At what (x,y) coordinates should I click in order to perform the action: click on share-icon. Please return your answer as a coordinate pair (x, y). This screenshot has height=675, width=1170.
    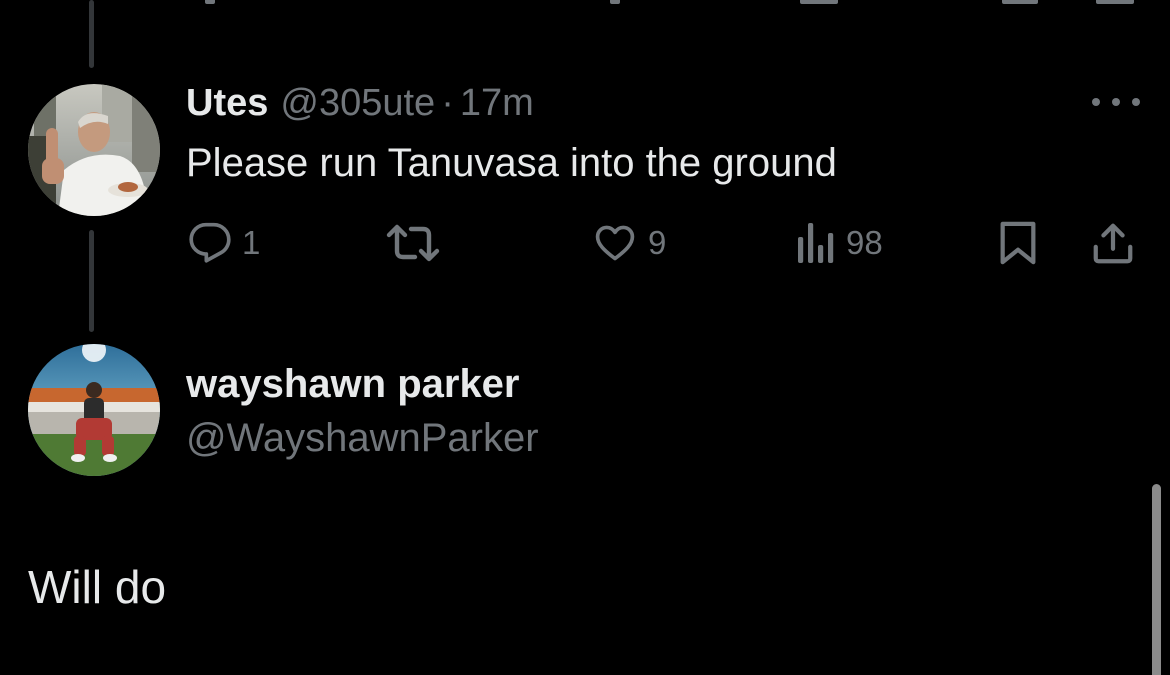
    Looking at the image, I should click on (1113, 243).